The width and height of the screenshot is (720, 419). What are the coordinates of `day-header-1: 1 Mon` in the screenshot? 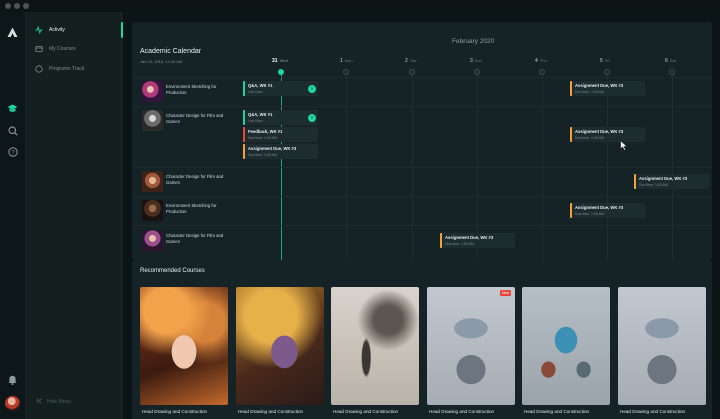 It's located at (346, 61).